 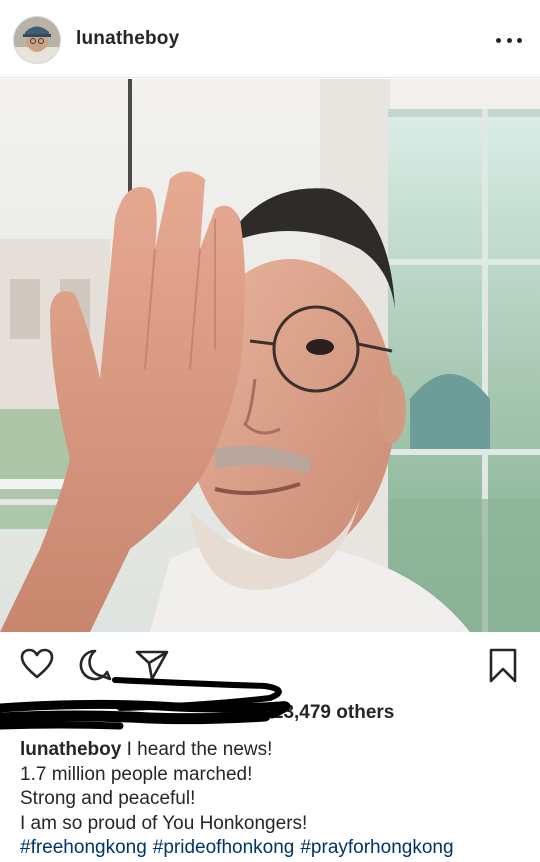 I want to click on profile-photo-icon, so click(x=37, y=40).